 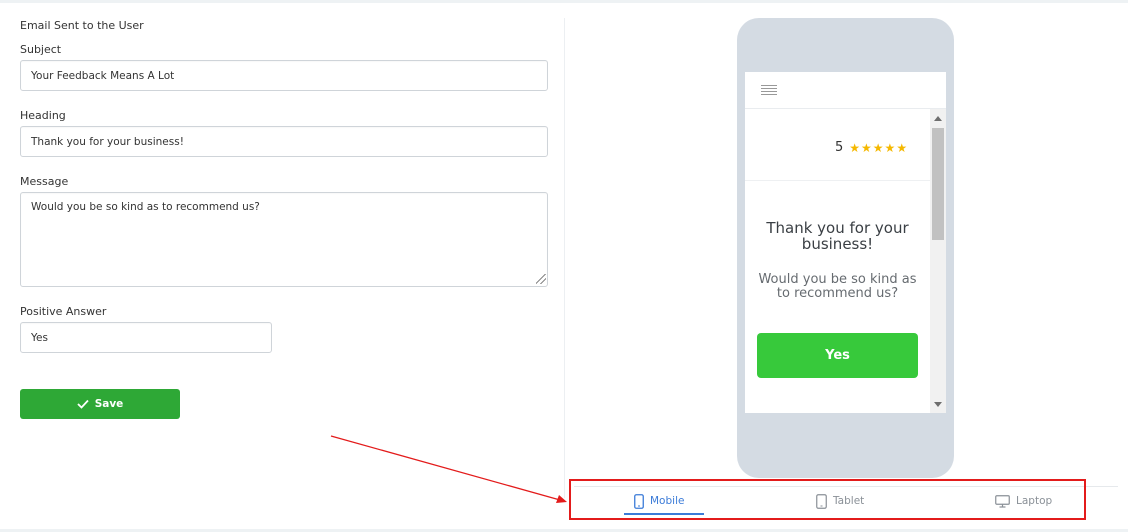 I want to click on rating-value: 5, so click(x=839, y=147).